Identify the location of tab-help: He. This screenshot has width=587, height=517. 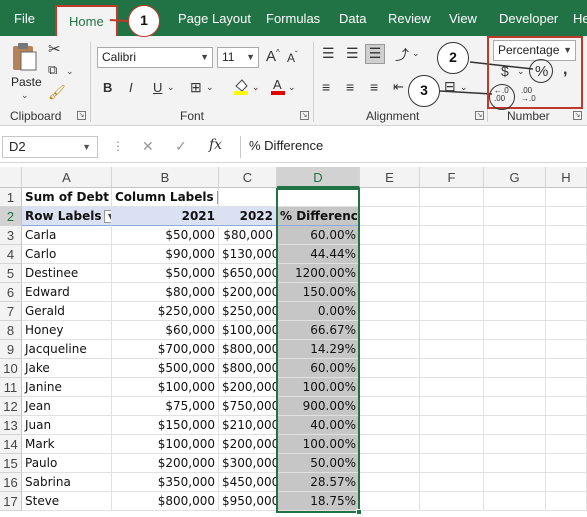
(580, 18).